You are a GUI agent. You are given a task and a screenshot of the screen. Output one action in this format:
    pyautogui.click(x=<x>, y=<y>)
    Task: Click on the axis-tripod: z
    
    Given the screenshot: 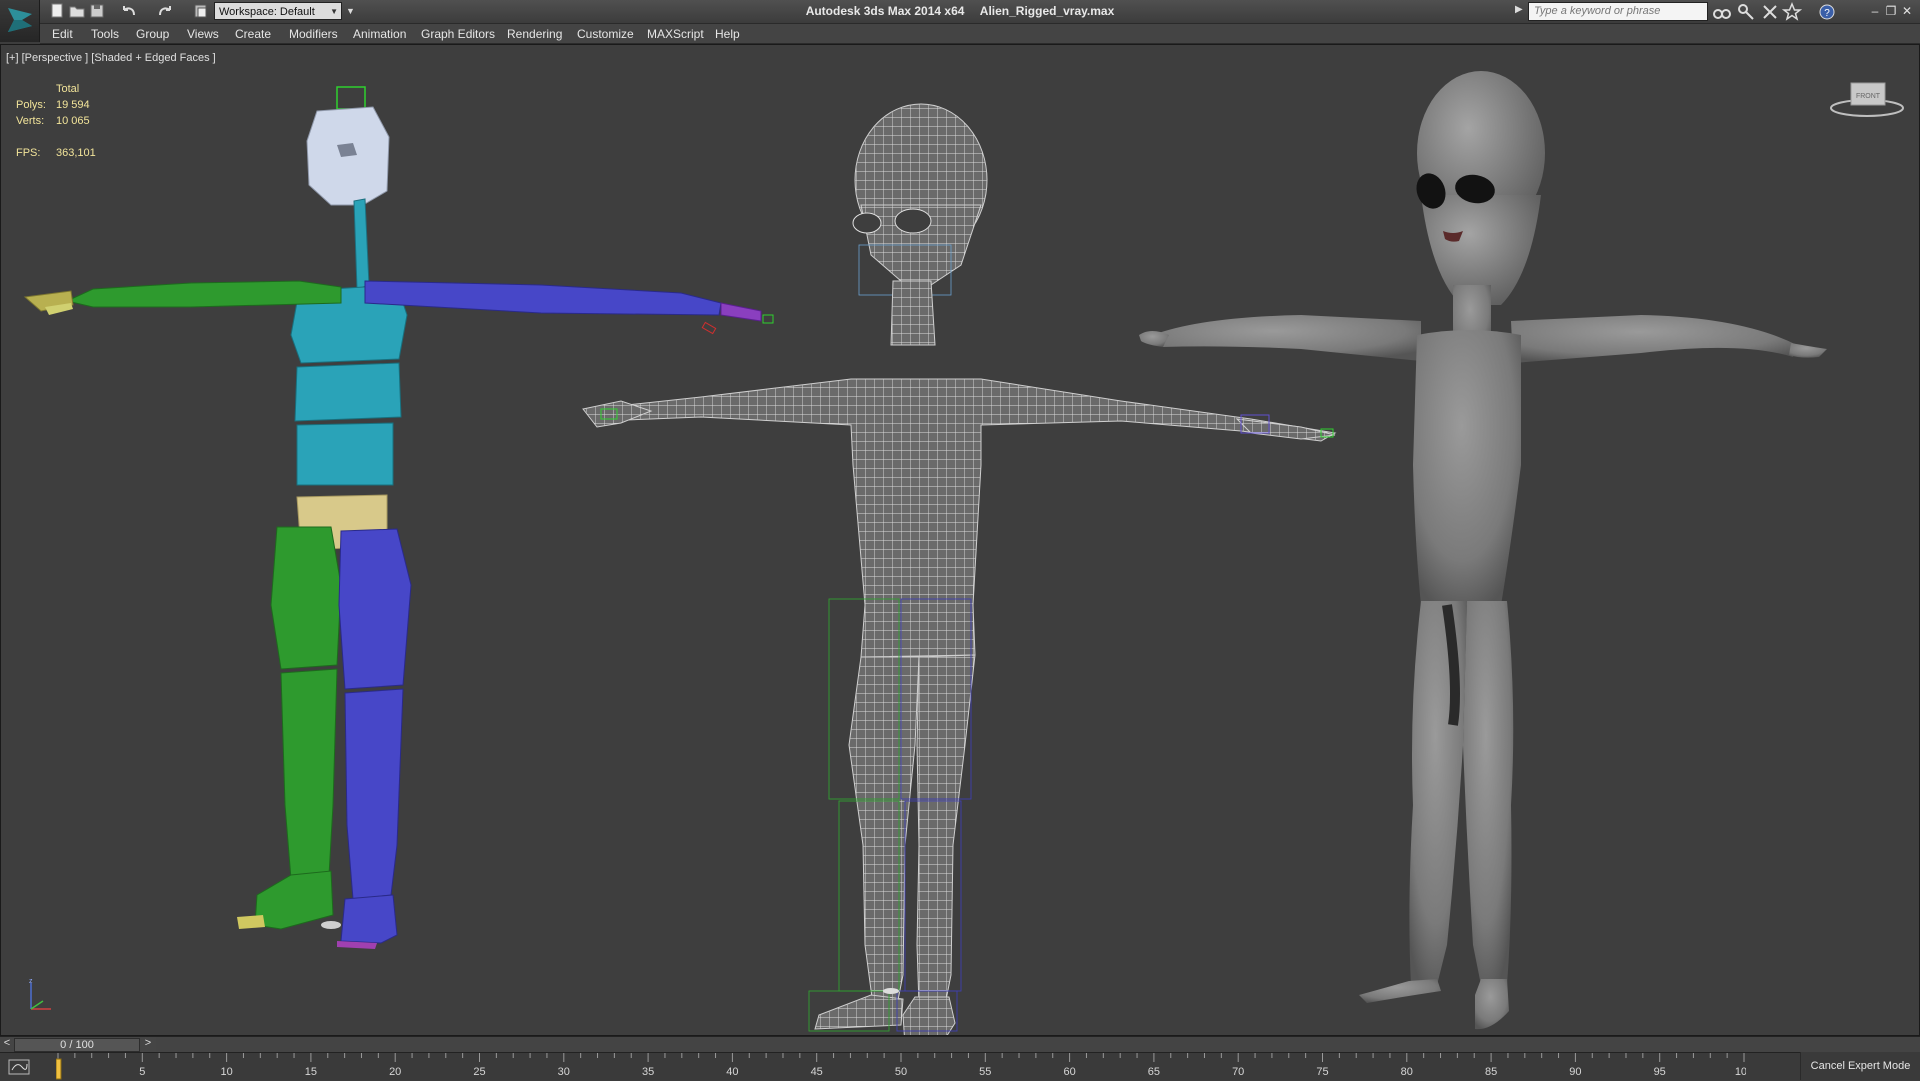 What is the action you would take?
    pyautogui.click(x=40, y=994)
    